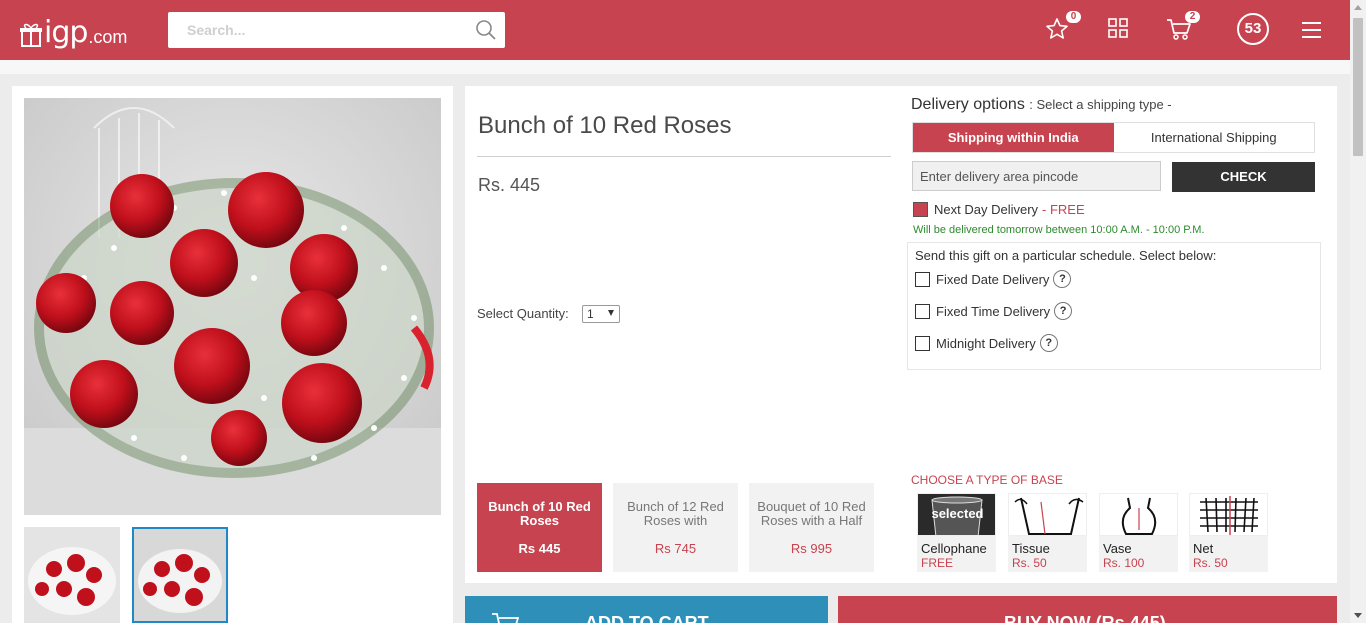 The height and width of the screenshot is (623, 1366). What do you see at coordinates (1203, 548) in the screenshot?
I see `base-name: Net` at bounding box center [1203, 548].